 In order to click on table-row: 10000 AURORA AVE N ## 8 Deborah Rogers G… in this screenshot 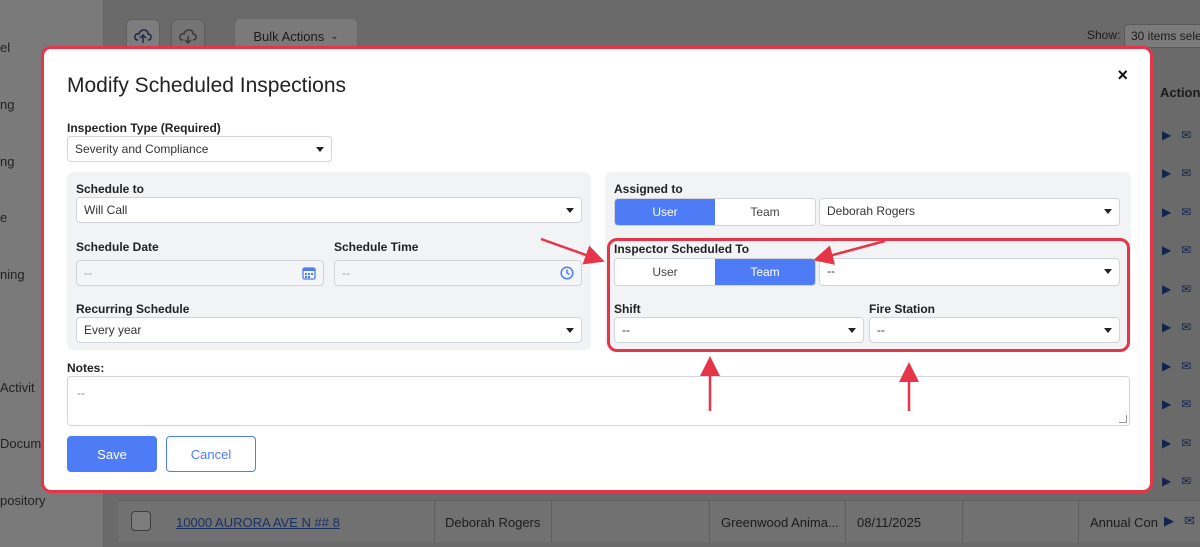, I will do `click(659, 521)`.